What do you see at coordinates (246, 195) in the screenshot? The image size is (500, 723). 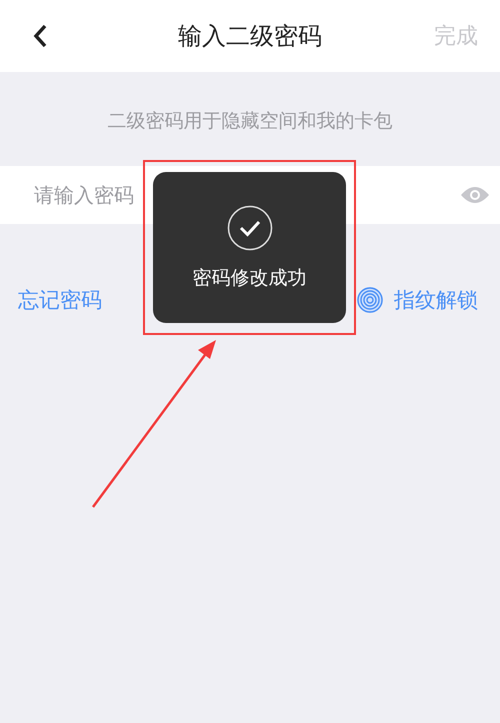 I see `password-input: 请输入密码` at bounding box center [246, 195].